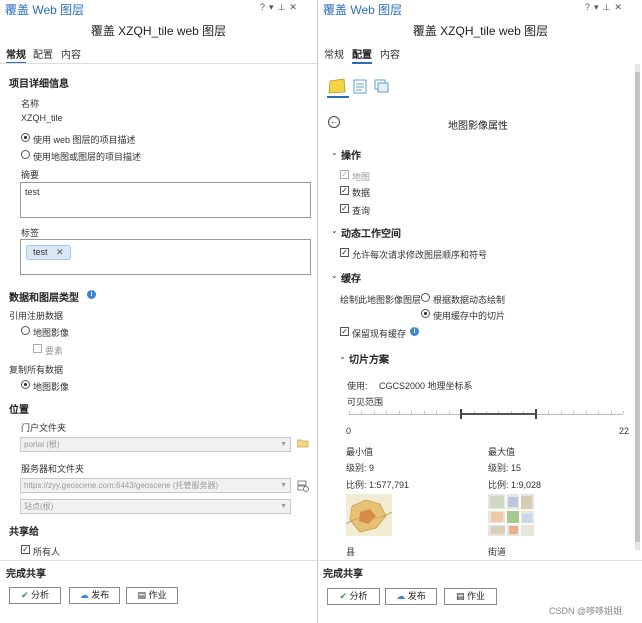 The height and width of the screenshot is (623, 642). Describe the element at coordinates (357, 386) in the screenshot. I see `tiling-use-label: 使用:` at that location.